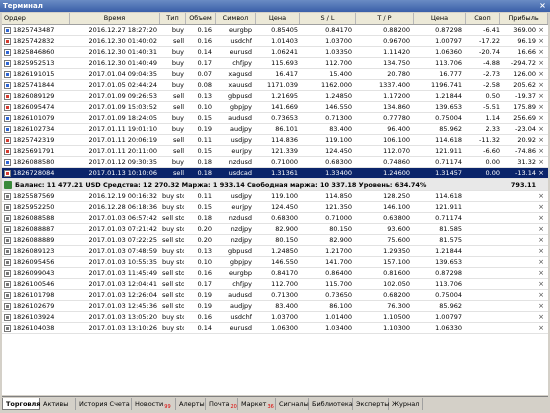 This screenshot has width=550, height=413. Describe the element at coordinates (242, 284) in the screenshot. I see `cell-sym: chfjpy` at that location.